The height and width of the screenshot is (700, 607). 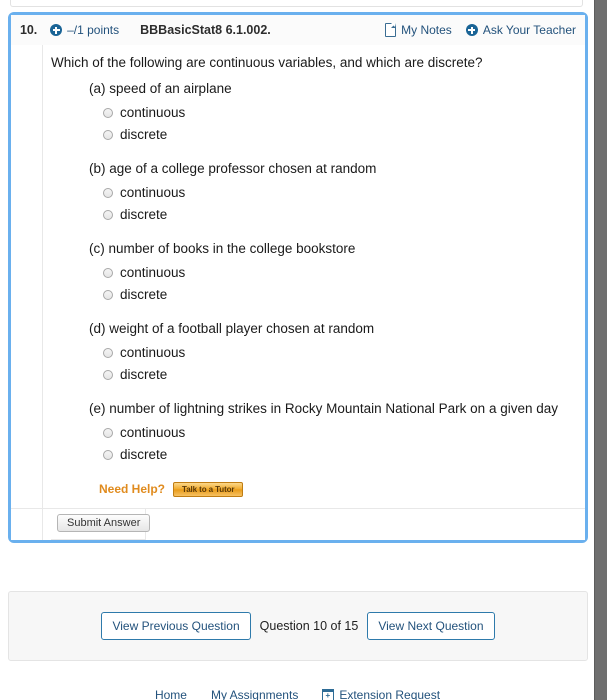 I want to click on view-next-question-button: View Next Question, so click(x=431, y=626).